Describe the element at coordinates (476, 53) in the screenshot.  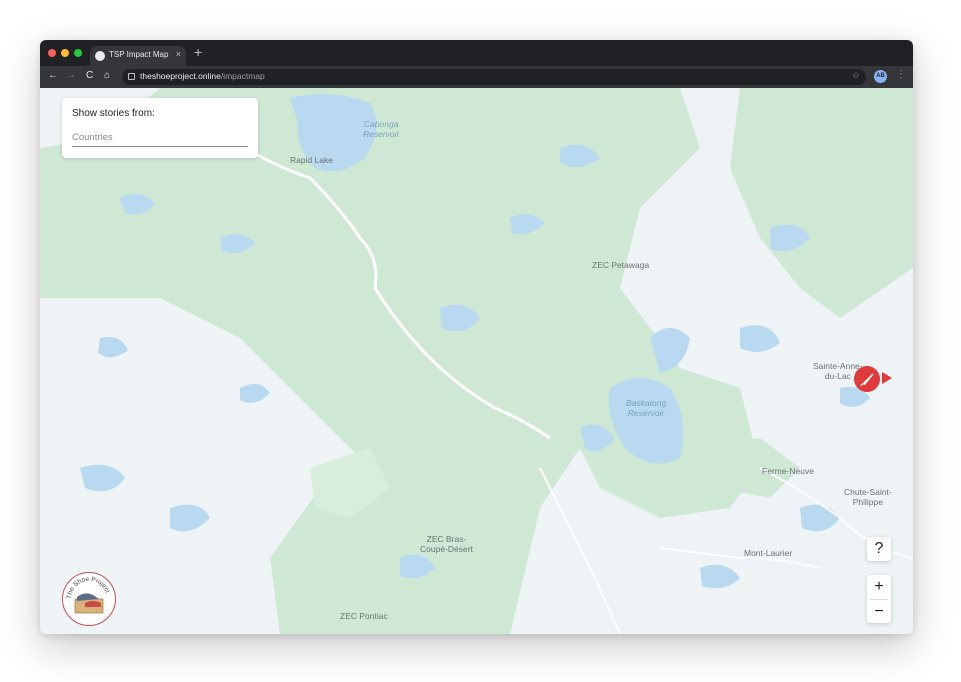
I see `browser-titlebar: TSP Impact Map × +` at that location.